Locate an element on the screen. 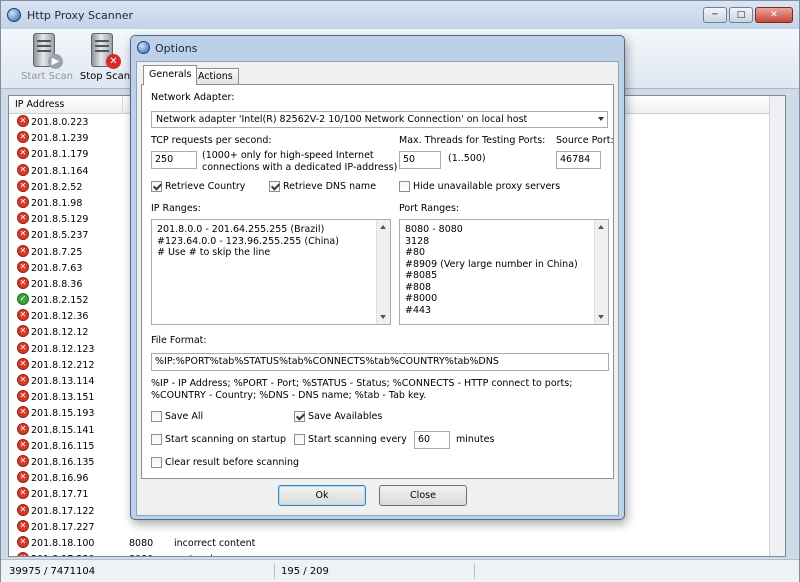  tab-generals: Generals is located at coordinates (170, 75).